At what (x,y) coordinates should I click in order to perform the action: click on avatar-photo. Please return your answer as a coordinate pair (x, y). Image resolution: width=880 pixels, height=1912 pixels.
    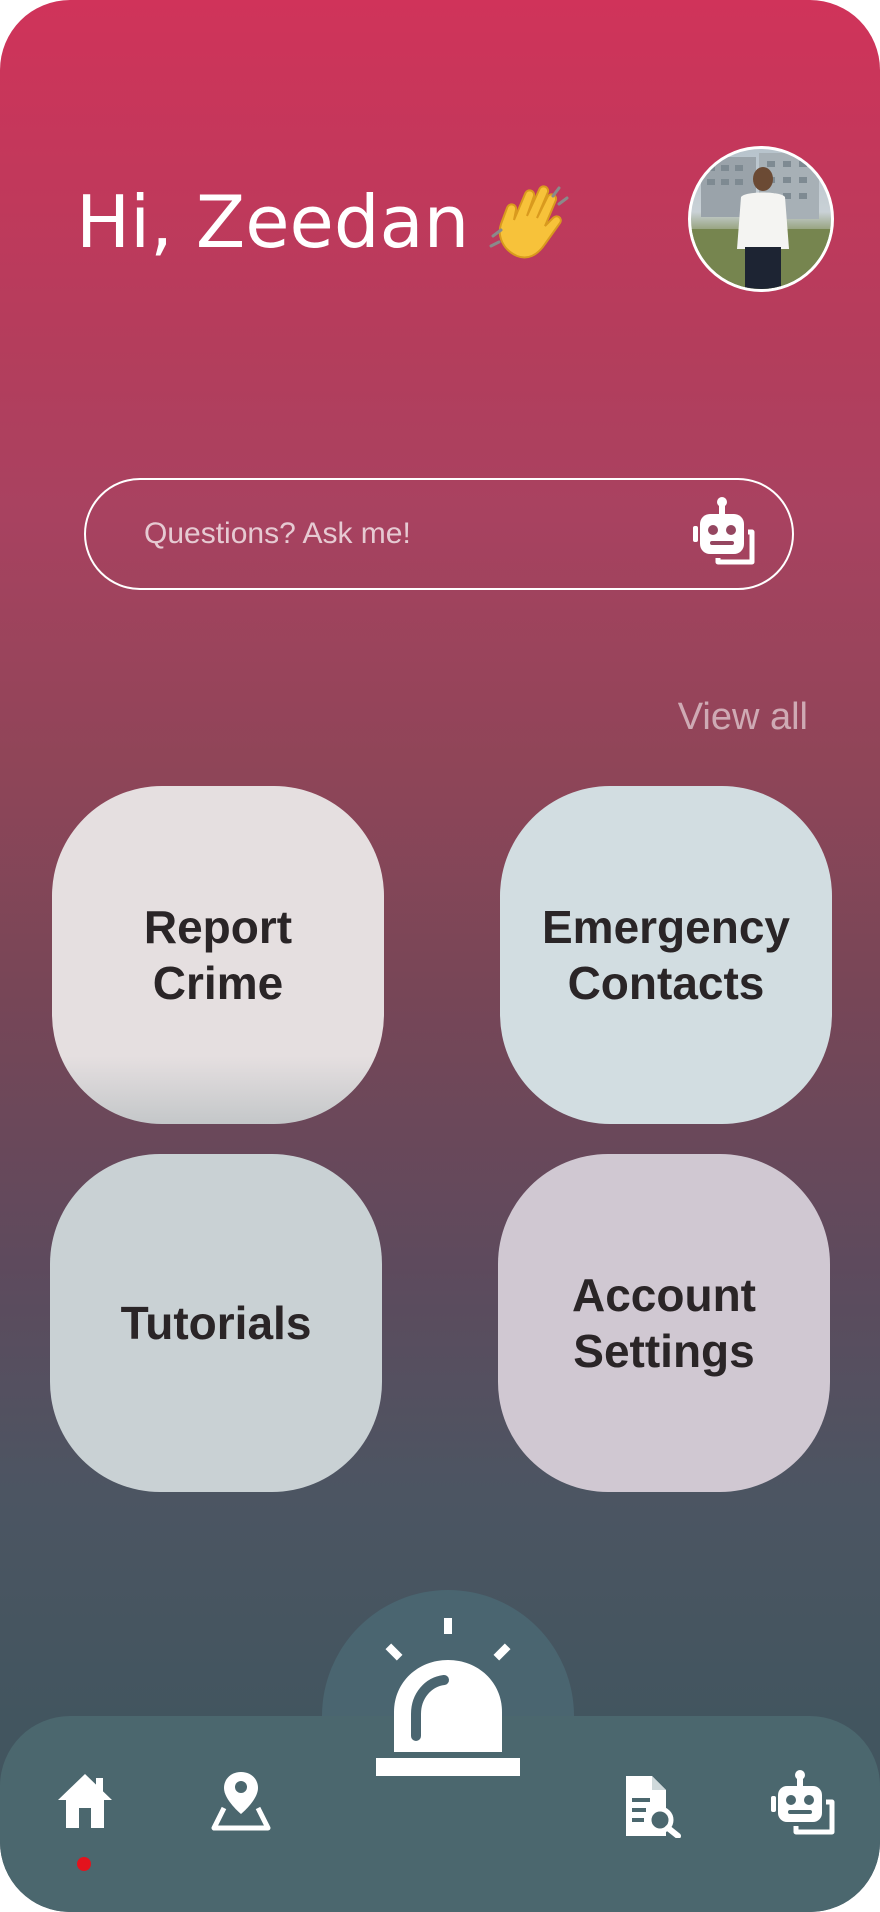
    Looking at the image, I should click on (761, 221).